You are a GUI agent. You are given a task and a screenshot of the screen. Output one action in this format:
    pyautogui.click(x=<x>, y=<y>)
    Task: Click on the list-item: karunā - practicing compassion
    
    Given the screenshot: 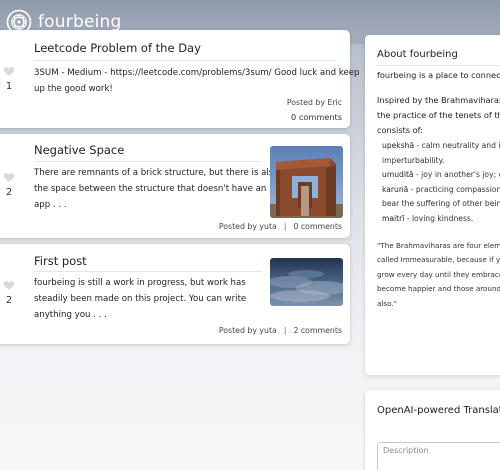 What is the action you would take?
    pyautogui.click(x=441, y=190)
    